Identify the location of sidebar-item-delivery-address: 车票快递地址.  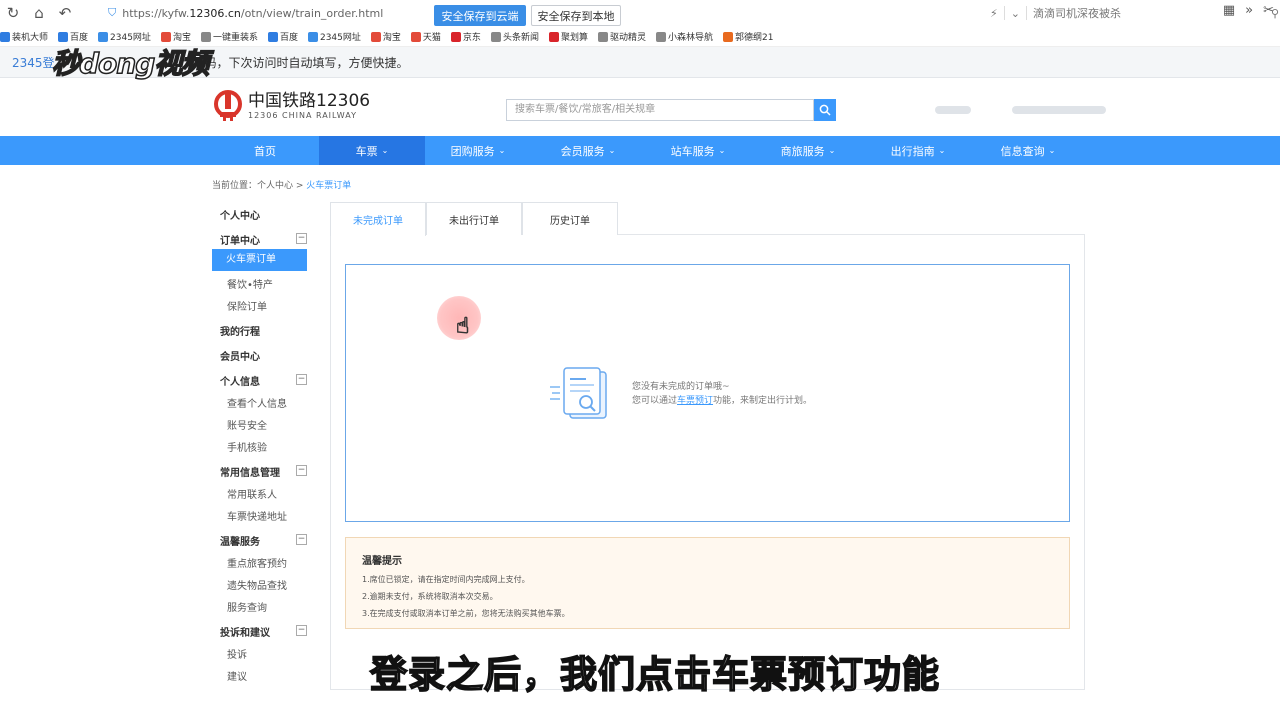
(257, 515).